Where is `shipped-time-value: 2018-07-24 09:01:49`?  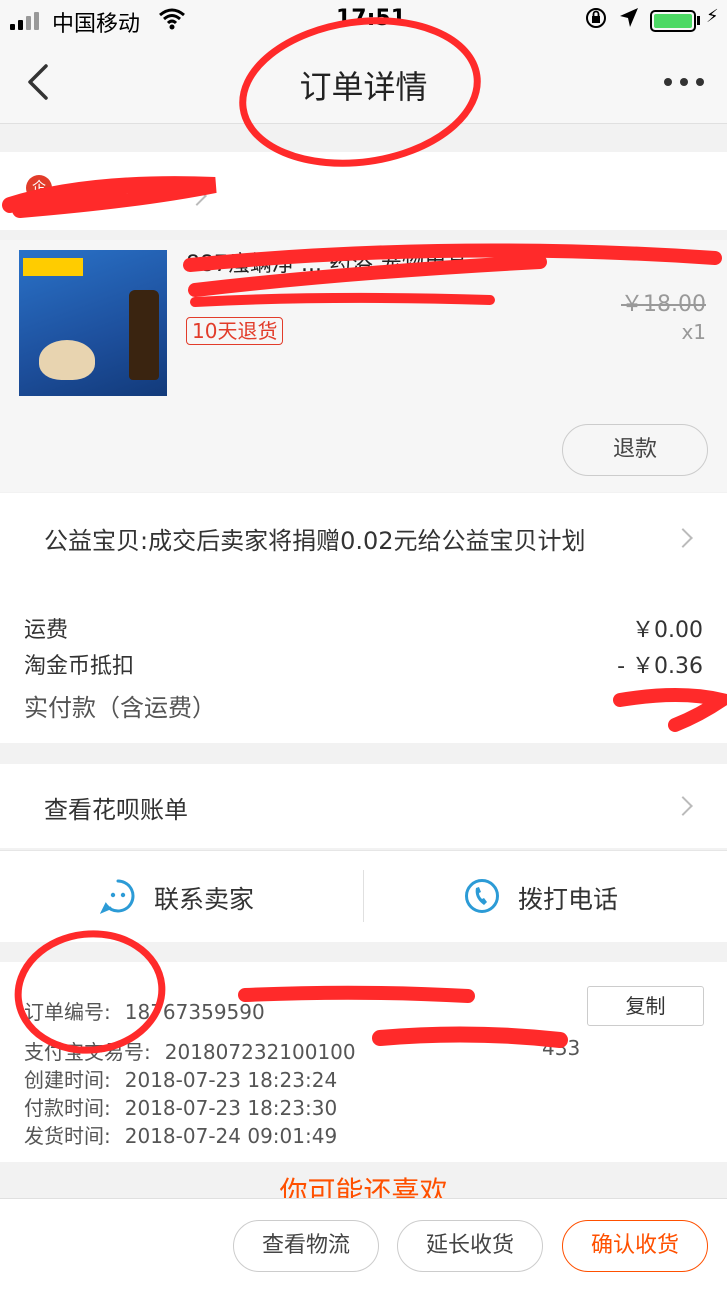
shipped-time-value: 2018-07-24 09:01:49 is located at coordinates (231, 1136).